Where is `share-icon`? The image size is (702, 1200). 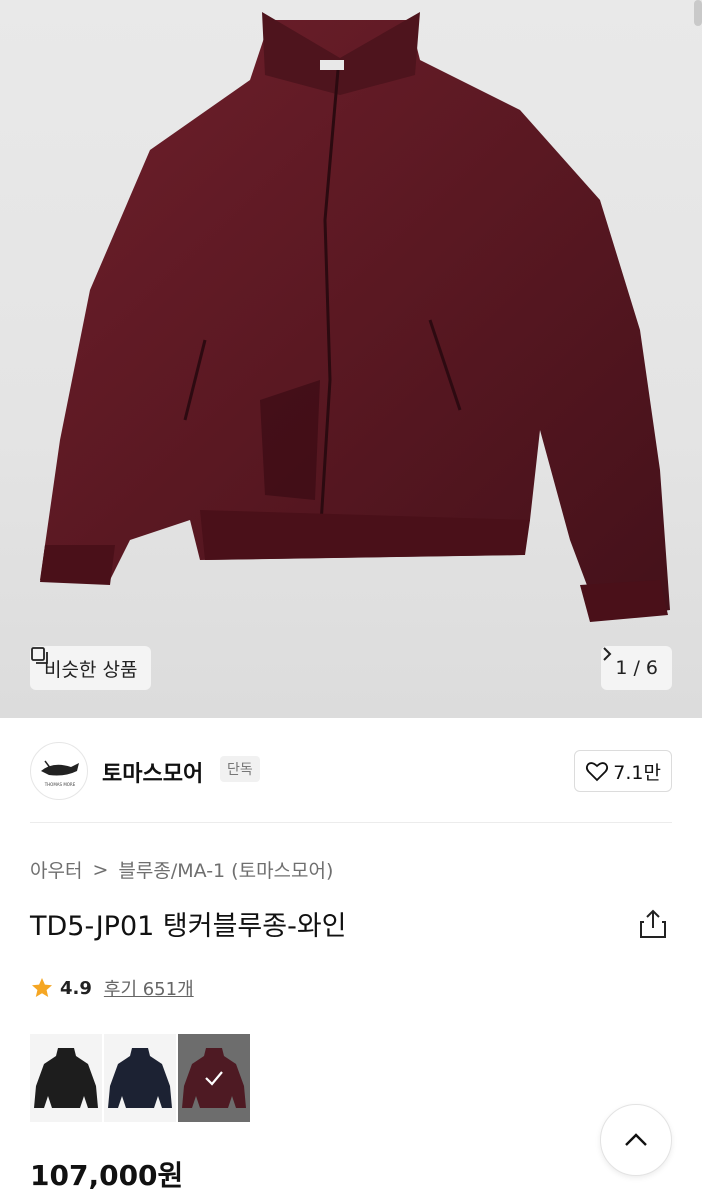 share-icon is located at coordinates (653, 924).